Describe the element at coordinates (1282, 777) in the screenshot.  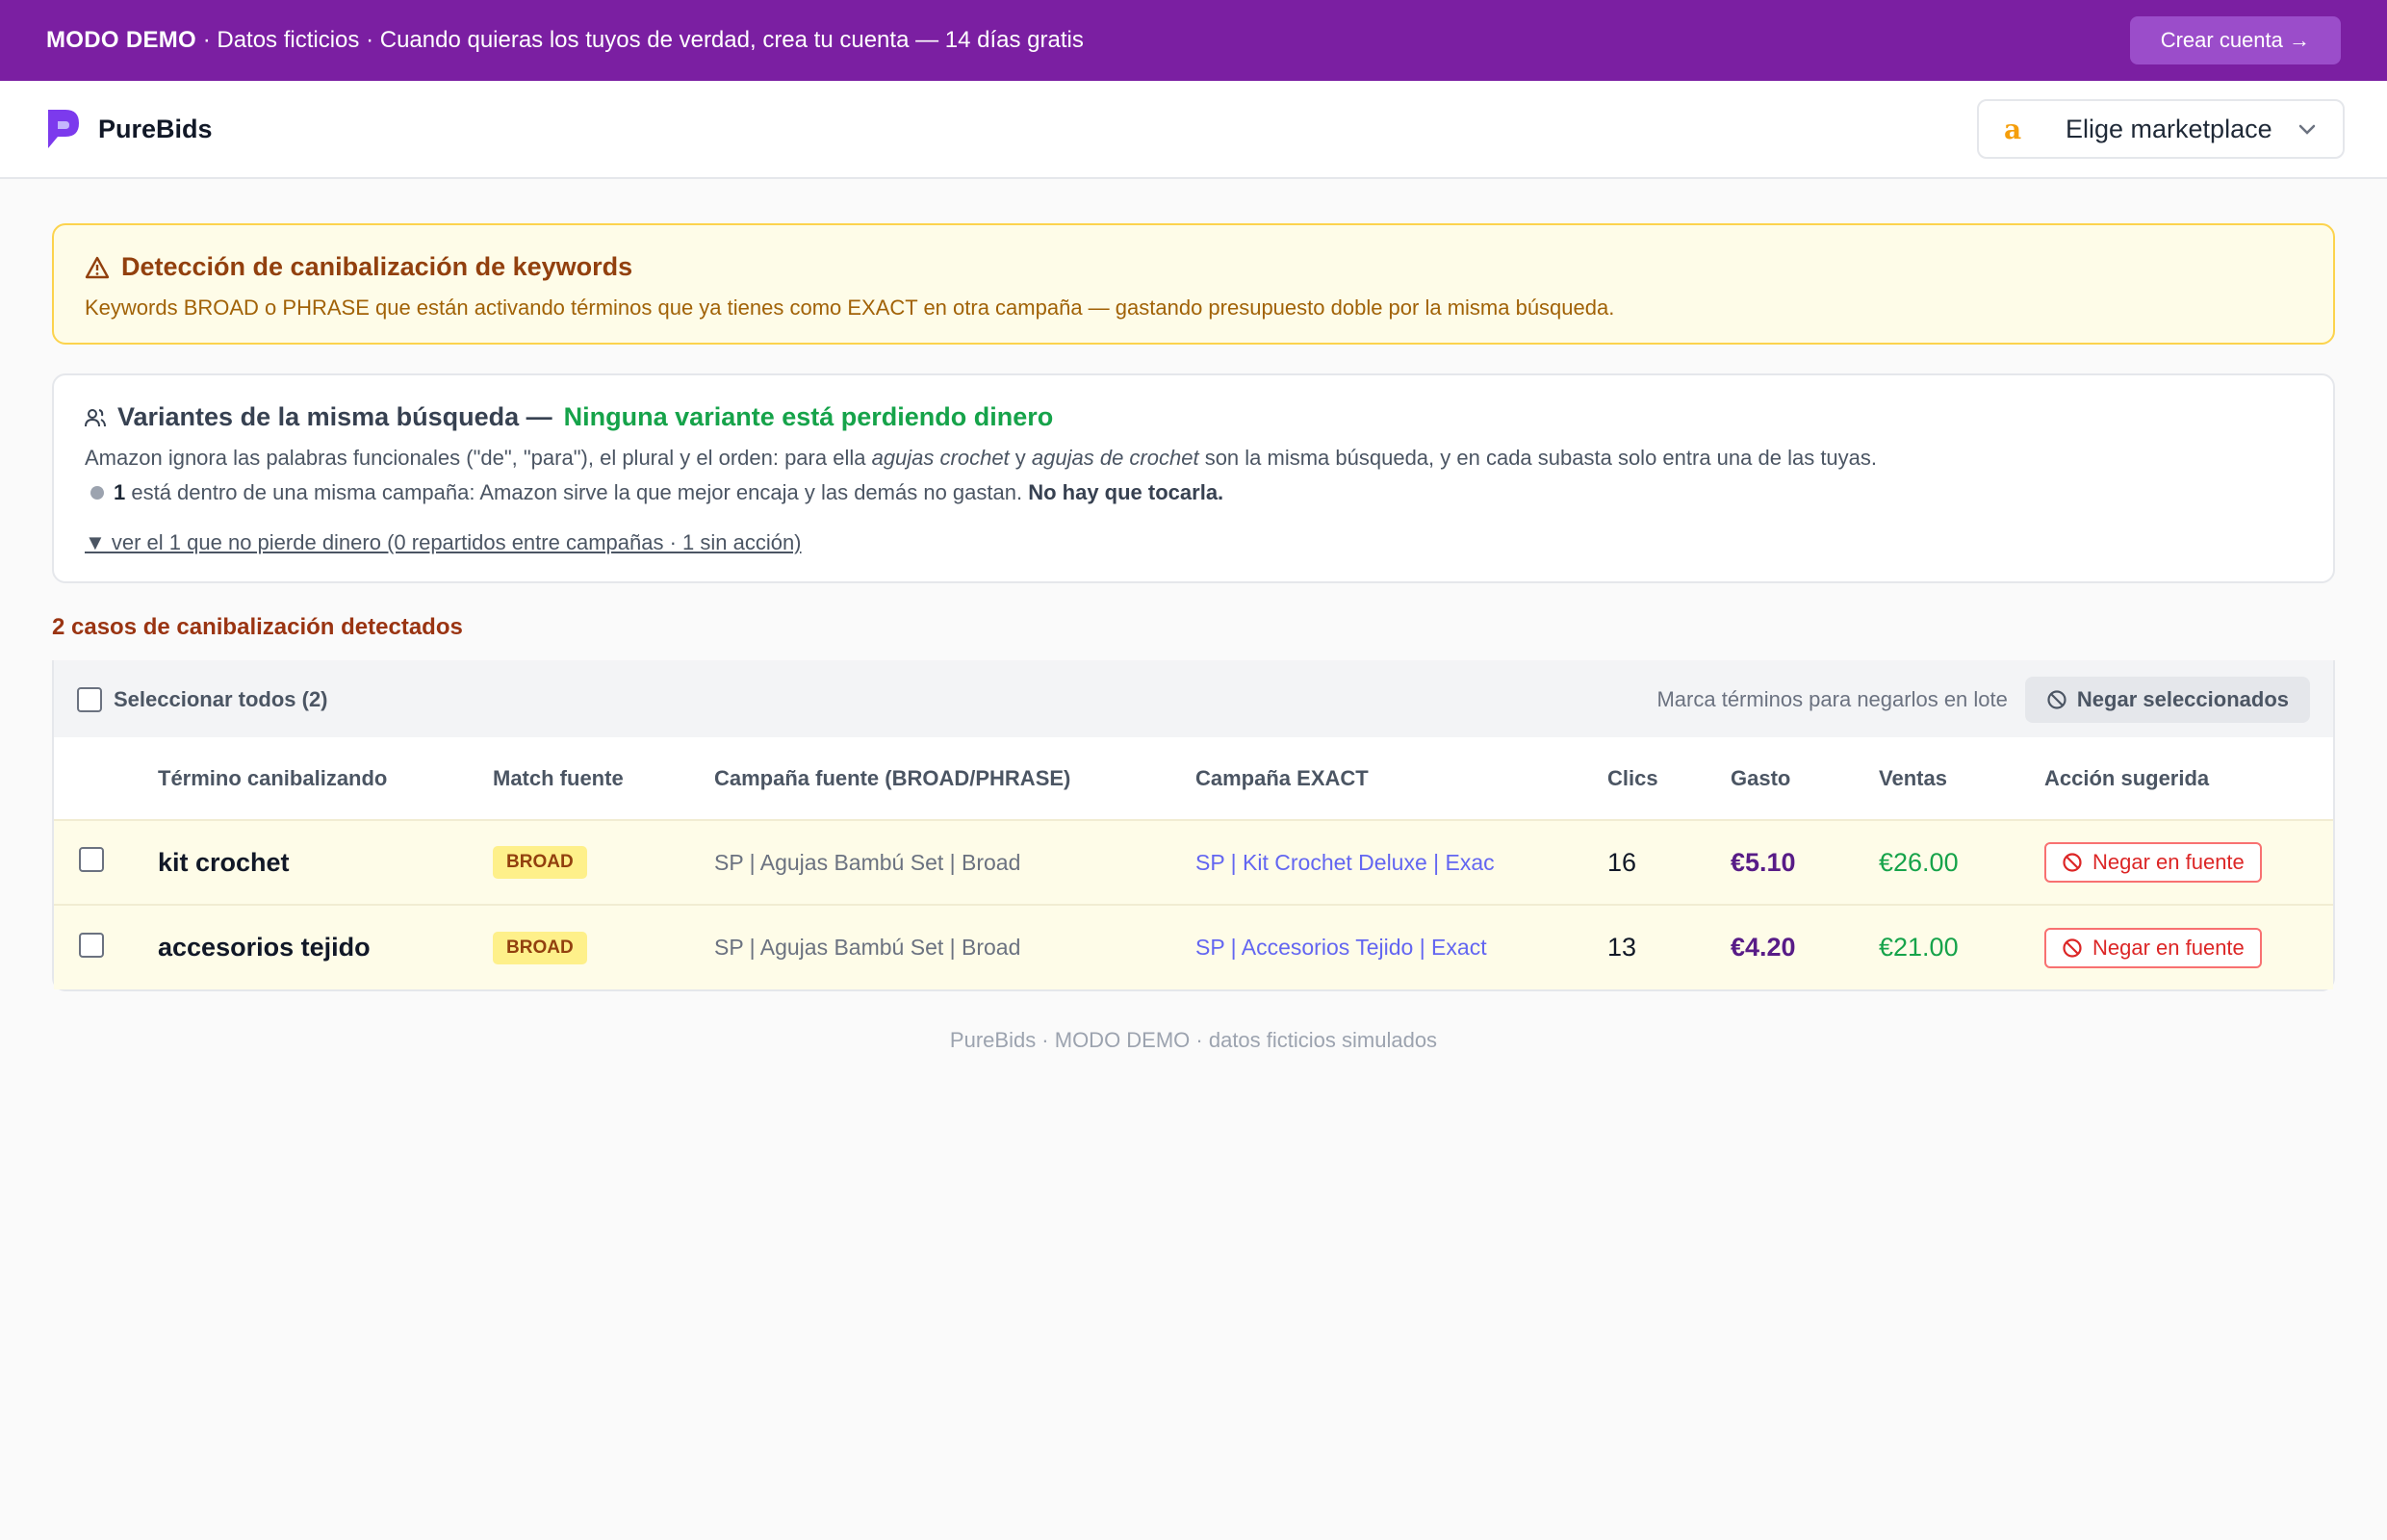
I see `header-exact-campaign: Campaña EXACT` at that location.